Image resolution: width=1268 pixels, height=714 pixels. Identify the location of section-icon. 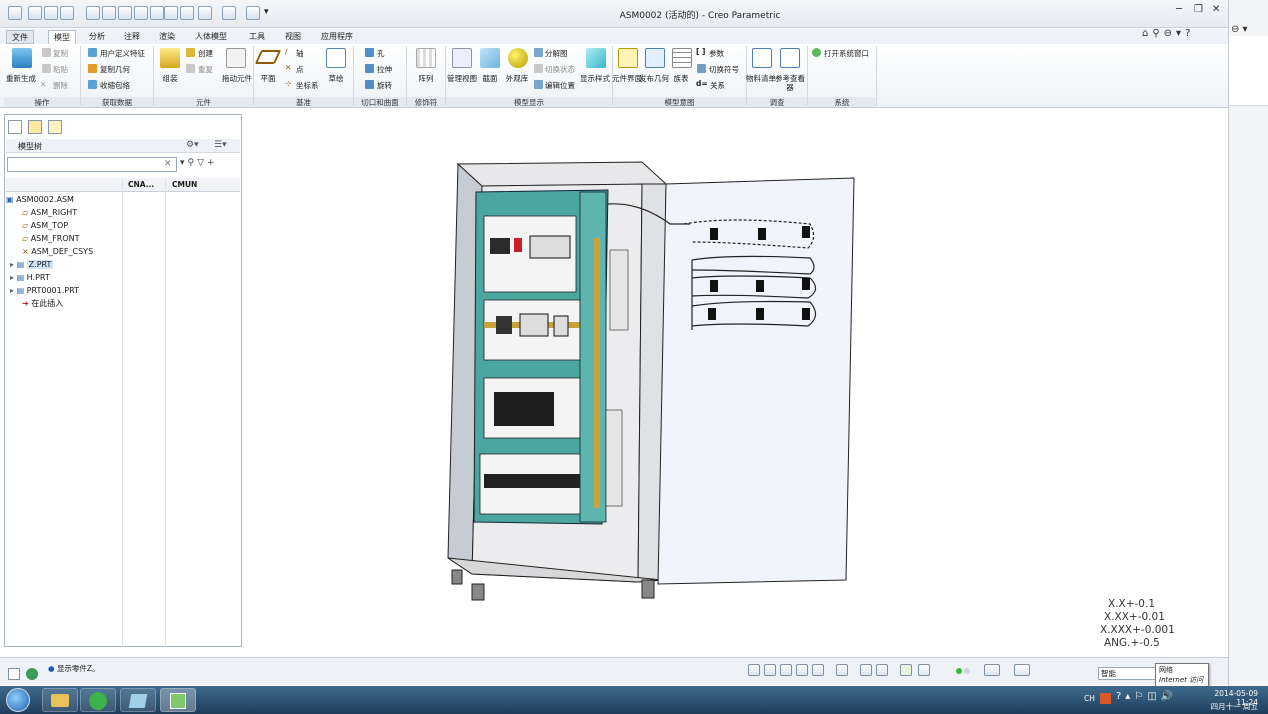
(490, 58).